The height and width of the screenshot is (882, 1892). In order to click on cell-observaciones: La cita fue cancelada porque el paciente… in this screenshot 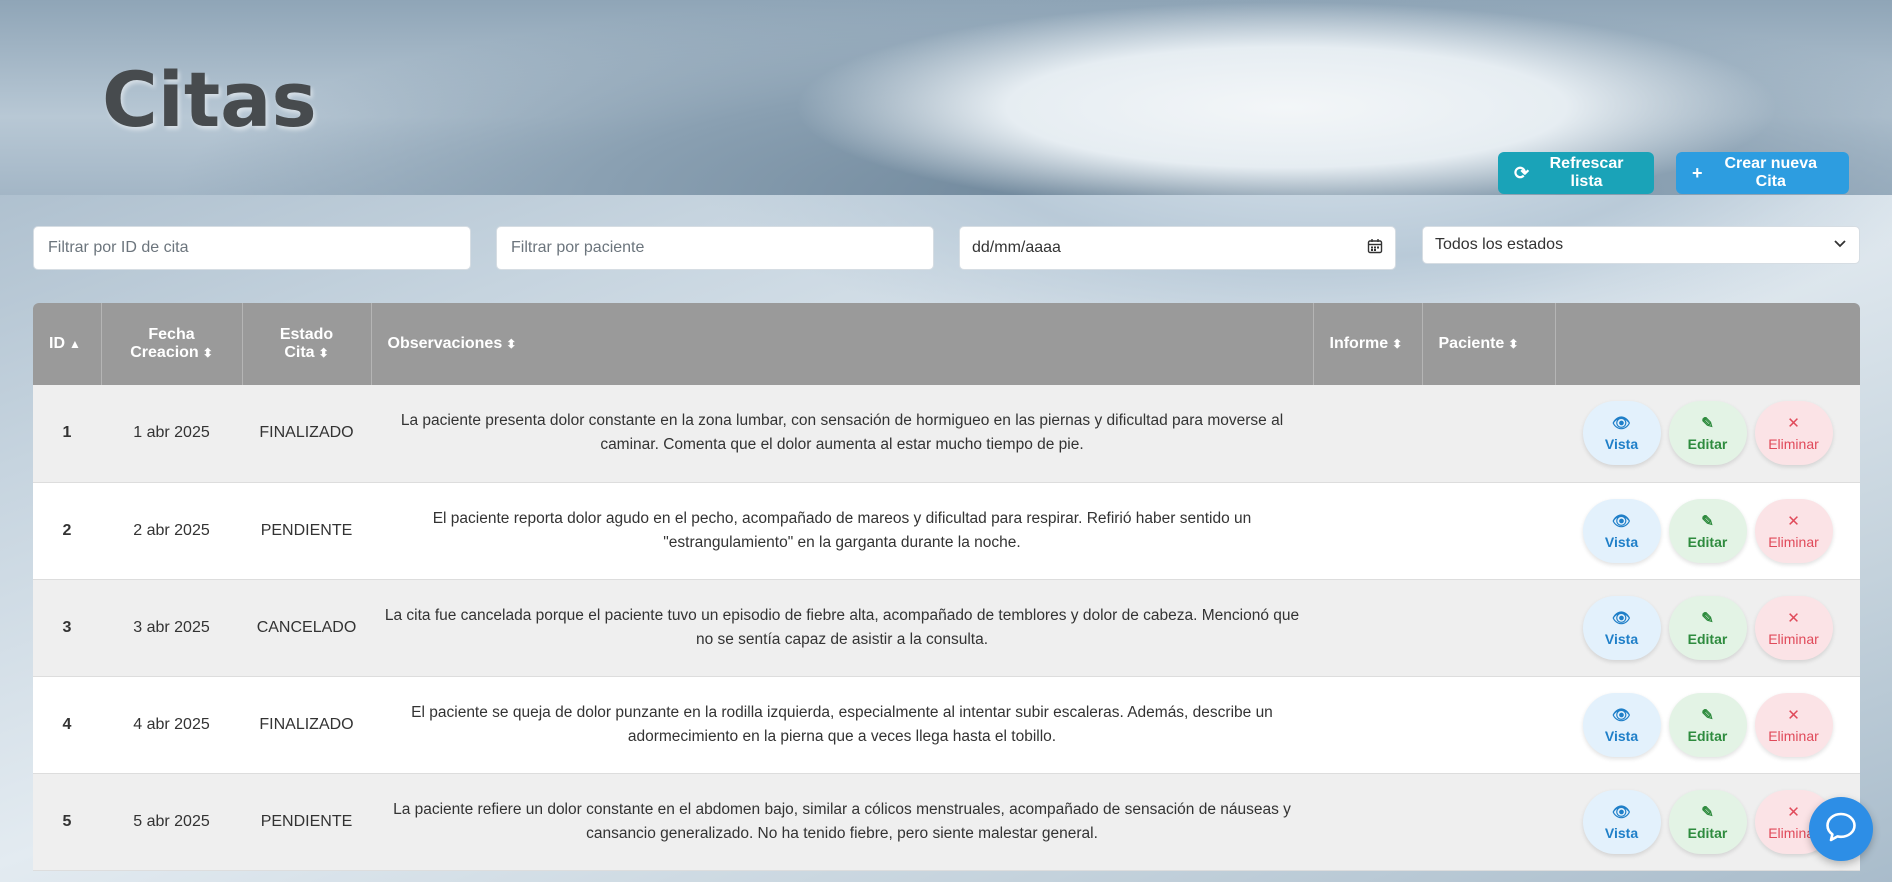, I will do `click(842, 628)`.